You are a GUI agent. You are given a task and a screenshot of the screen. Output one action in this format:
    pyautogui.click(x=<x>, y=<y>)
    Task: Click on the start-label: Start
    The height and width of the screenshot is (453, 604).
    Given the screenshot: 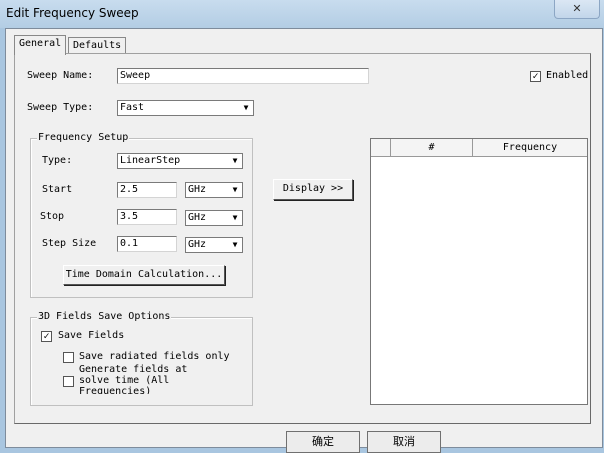 What is the action you would take?
    pyautogui.click(x=57, y=189)
    